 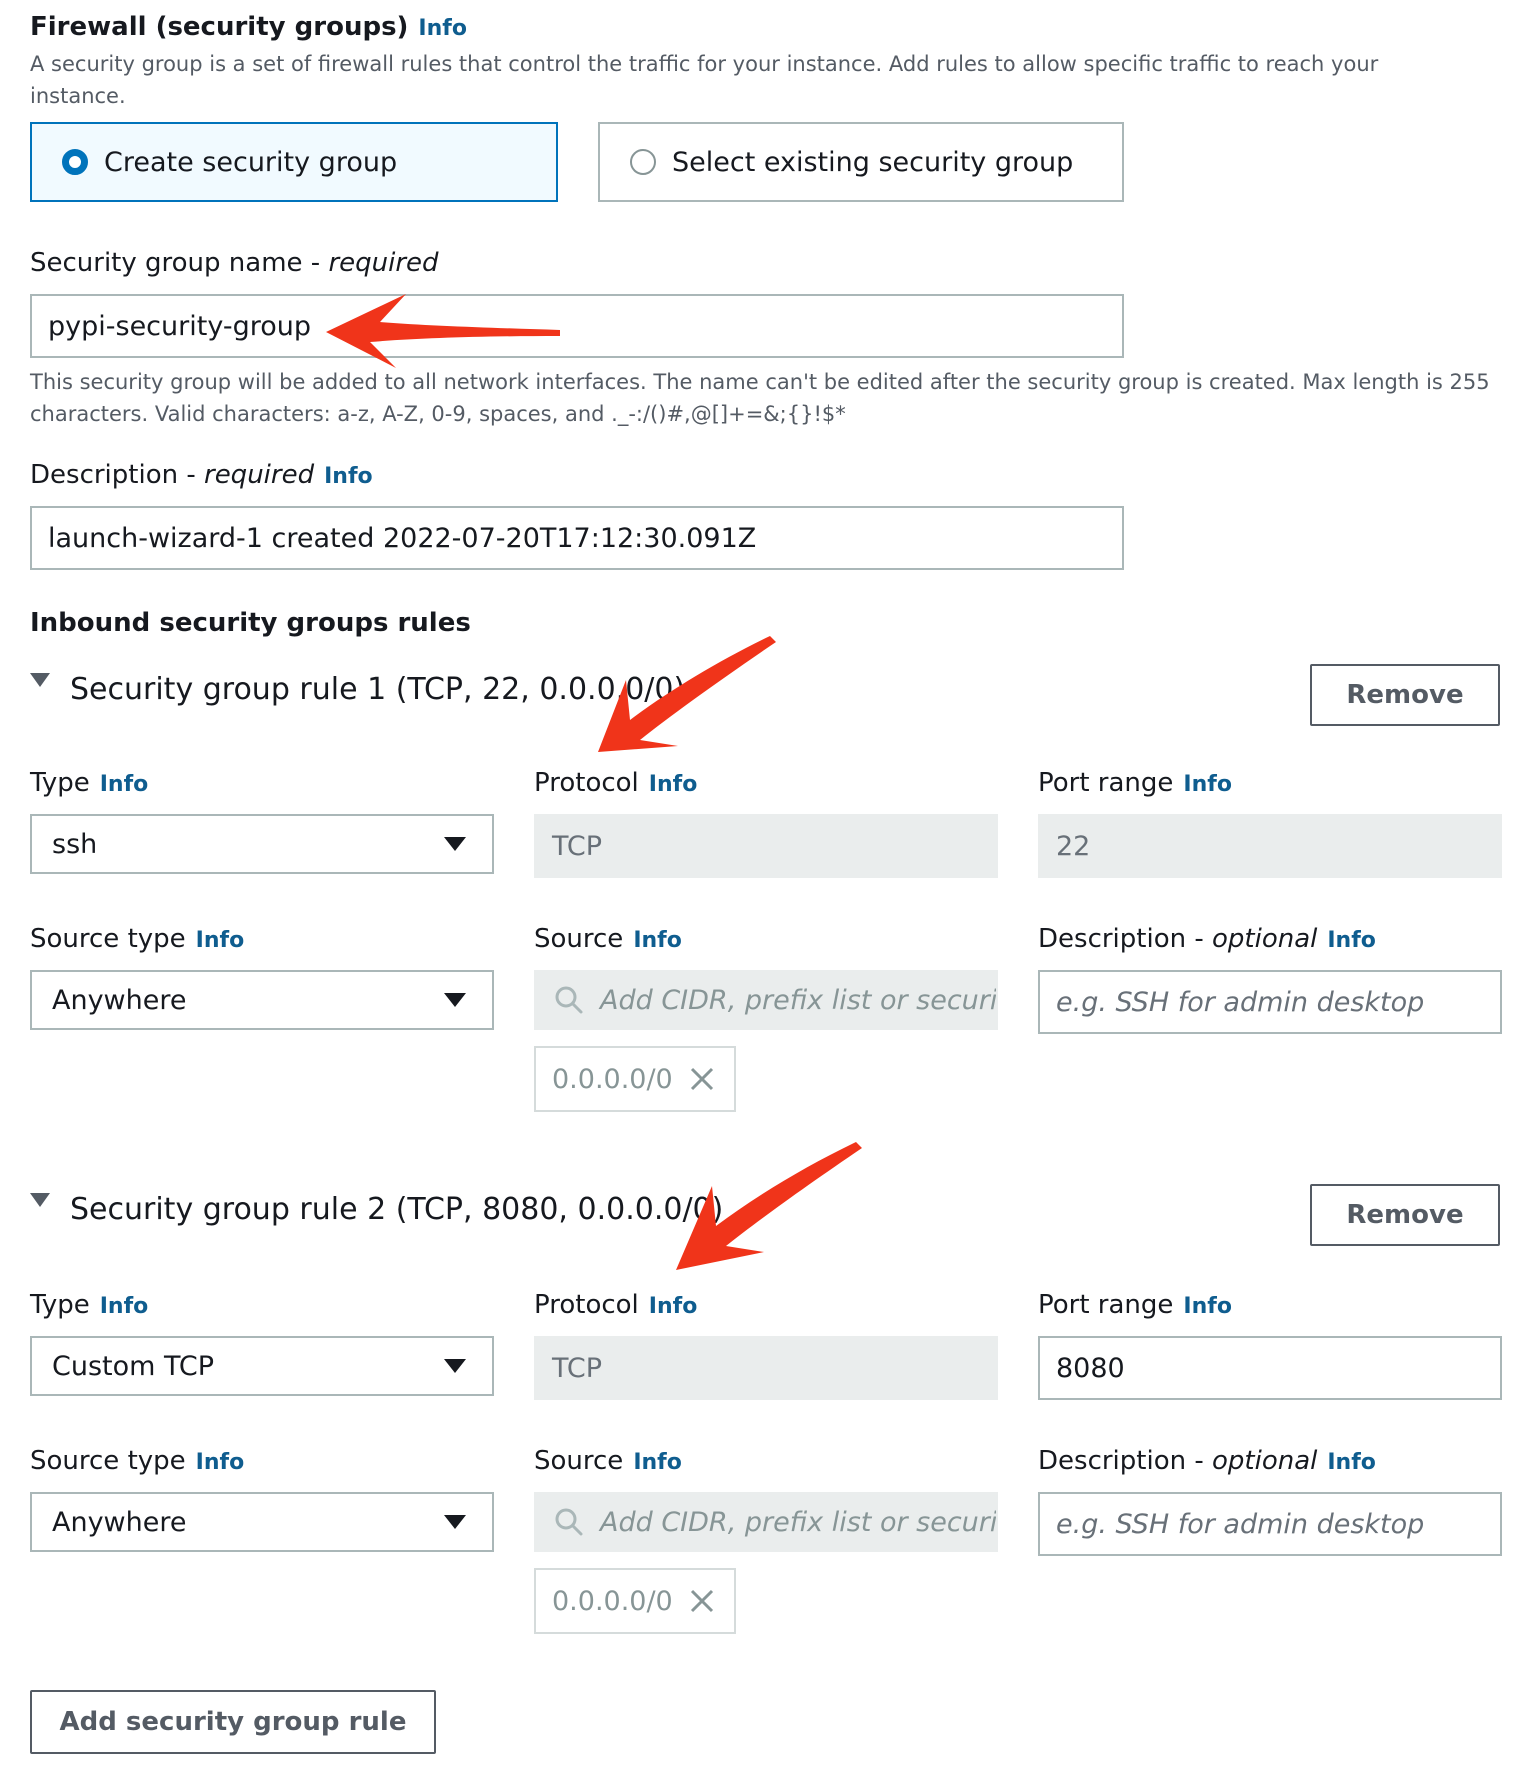 What do you see at coordinates (657, 940) in the screenshot?
I see `rule-1-source-info-link: Info` at bounding box center [657, 940].